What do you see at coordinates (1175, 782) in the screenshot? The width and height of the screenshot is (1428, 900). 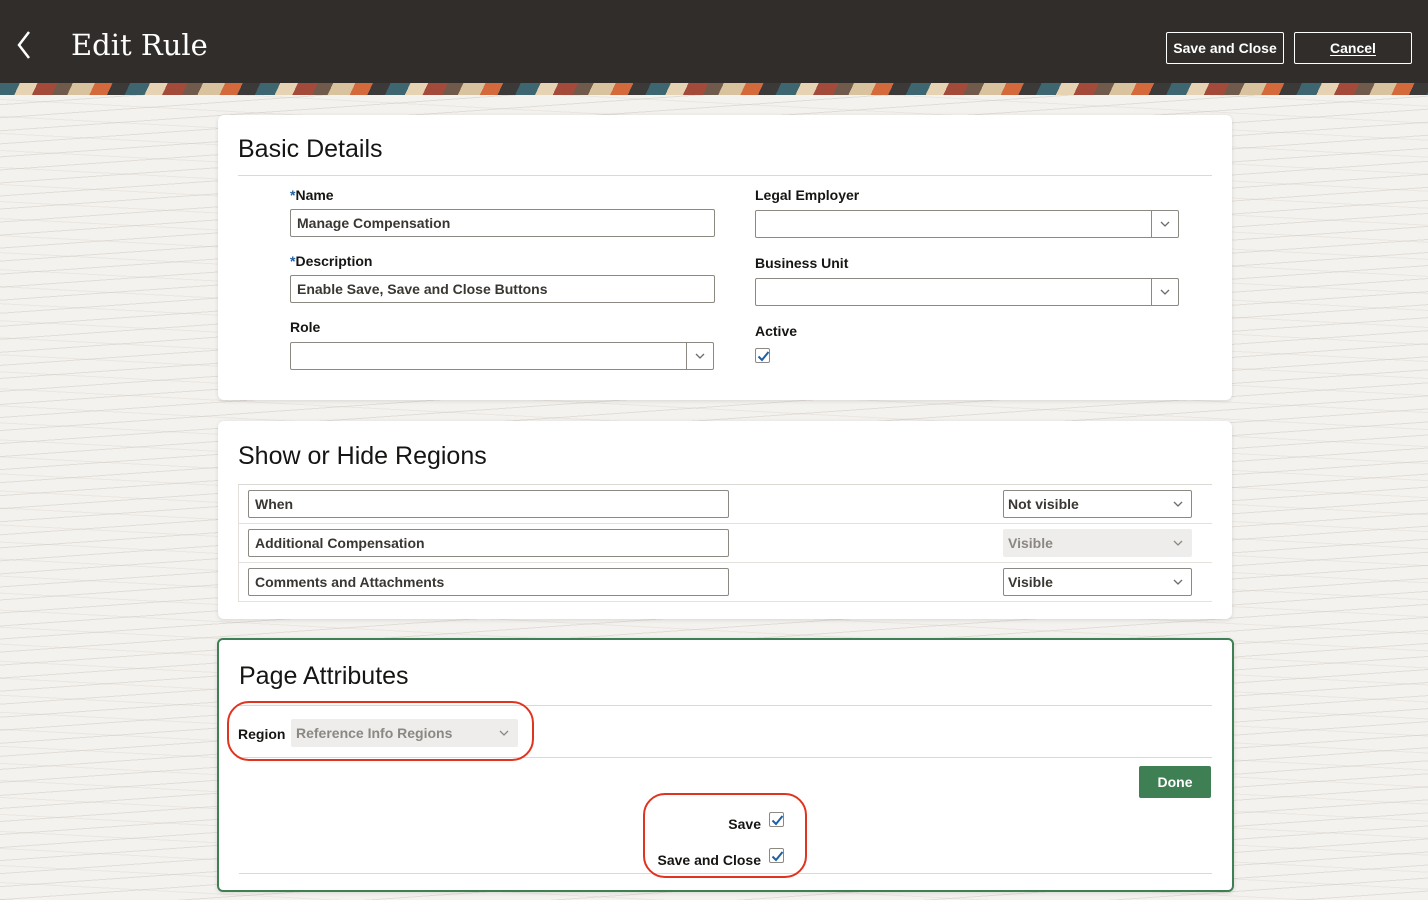 I see `done-button: Done` at bounding box center [1175, 782].